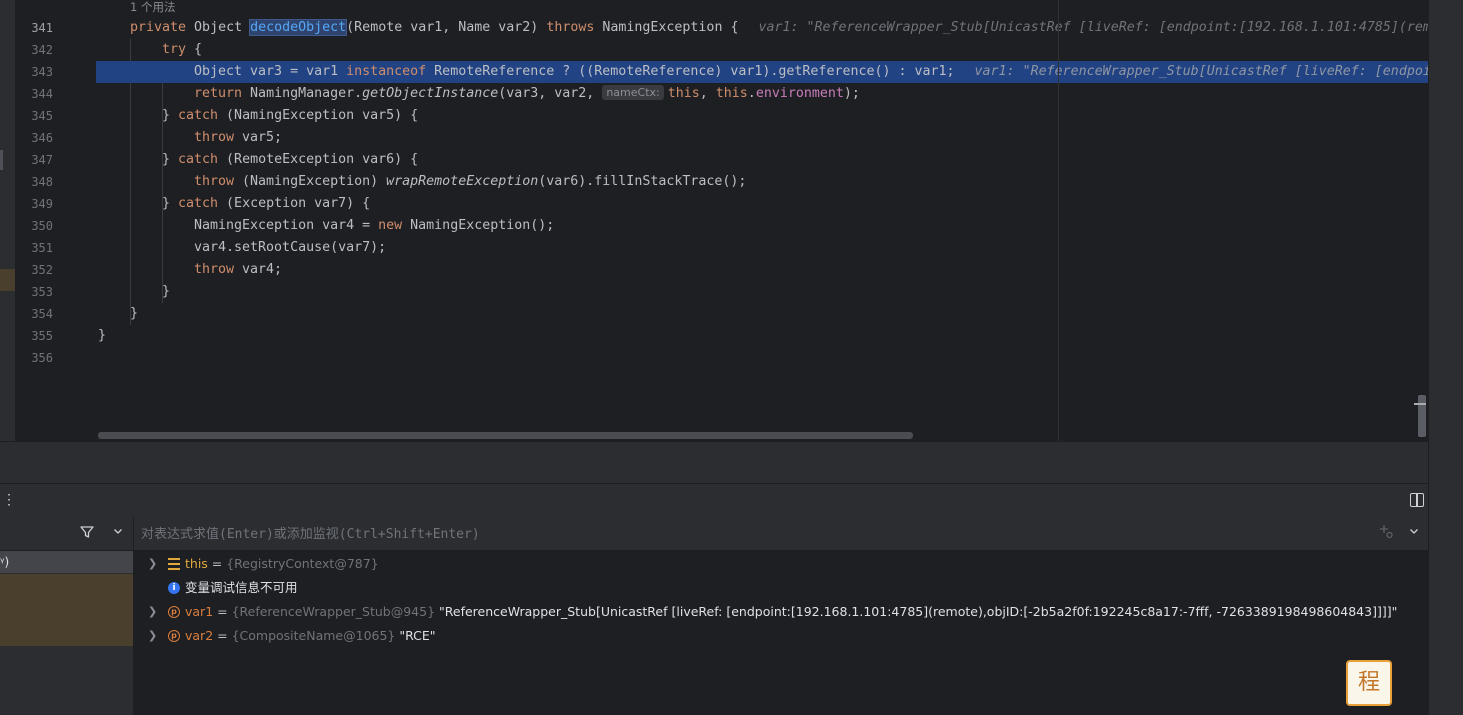  Describe the element at coordinates (310, 181) in the screenshot. I see `code-text: (NamingException)` at that location.